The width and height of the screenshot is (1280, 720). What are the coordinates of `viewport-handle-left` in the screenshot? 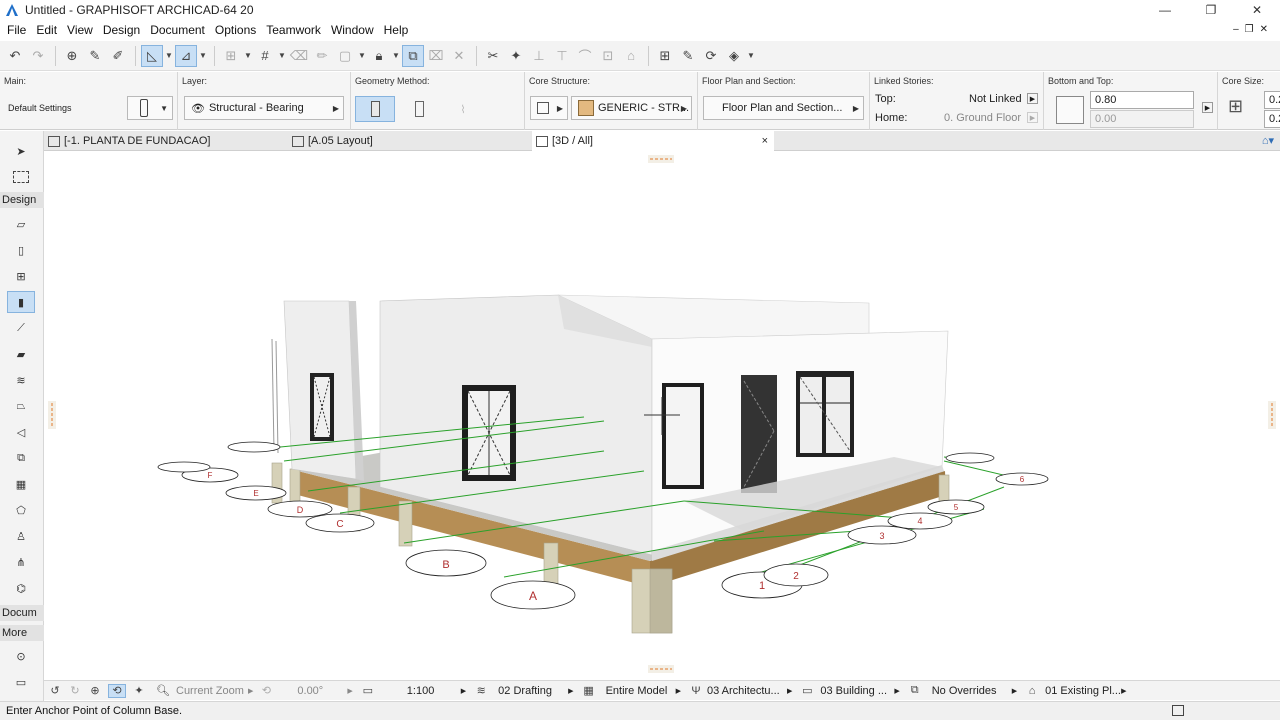 It's located at (52, 415).